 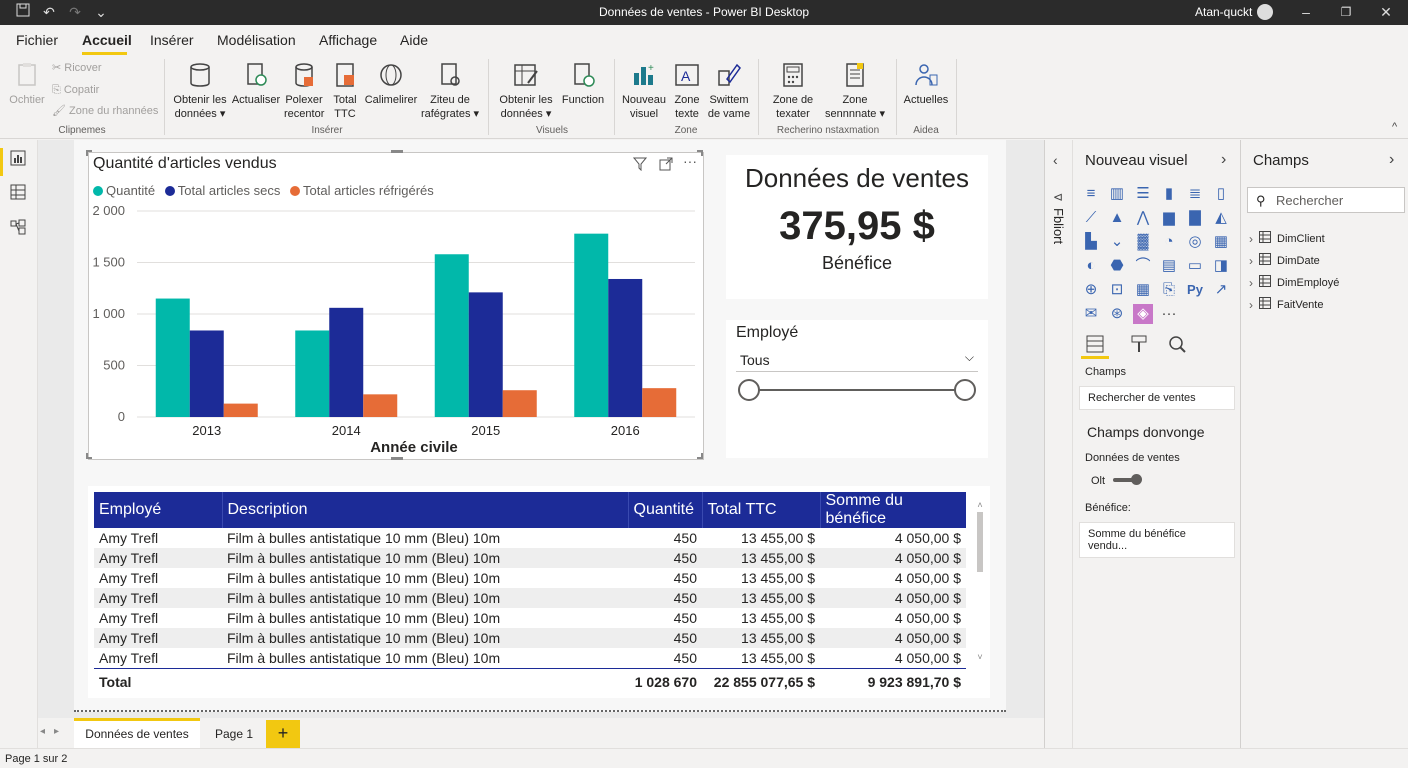 I want to click on menu-accueil: Accueil, so click(x=107, y=40).